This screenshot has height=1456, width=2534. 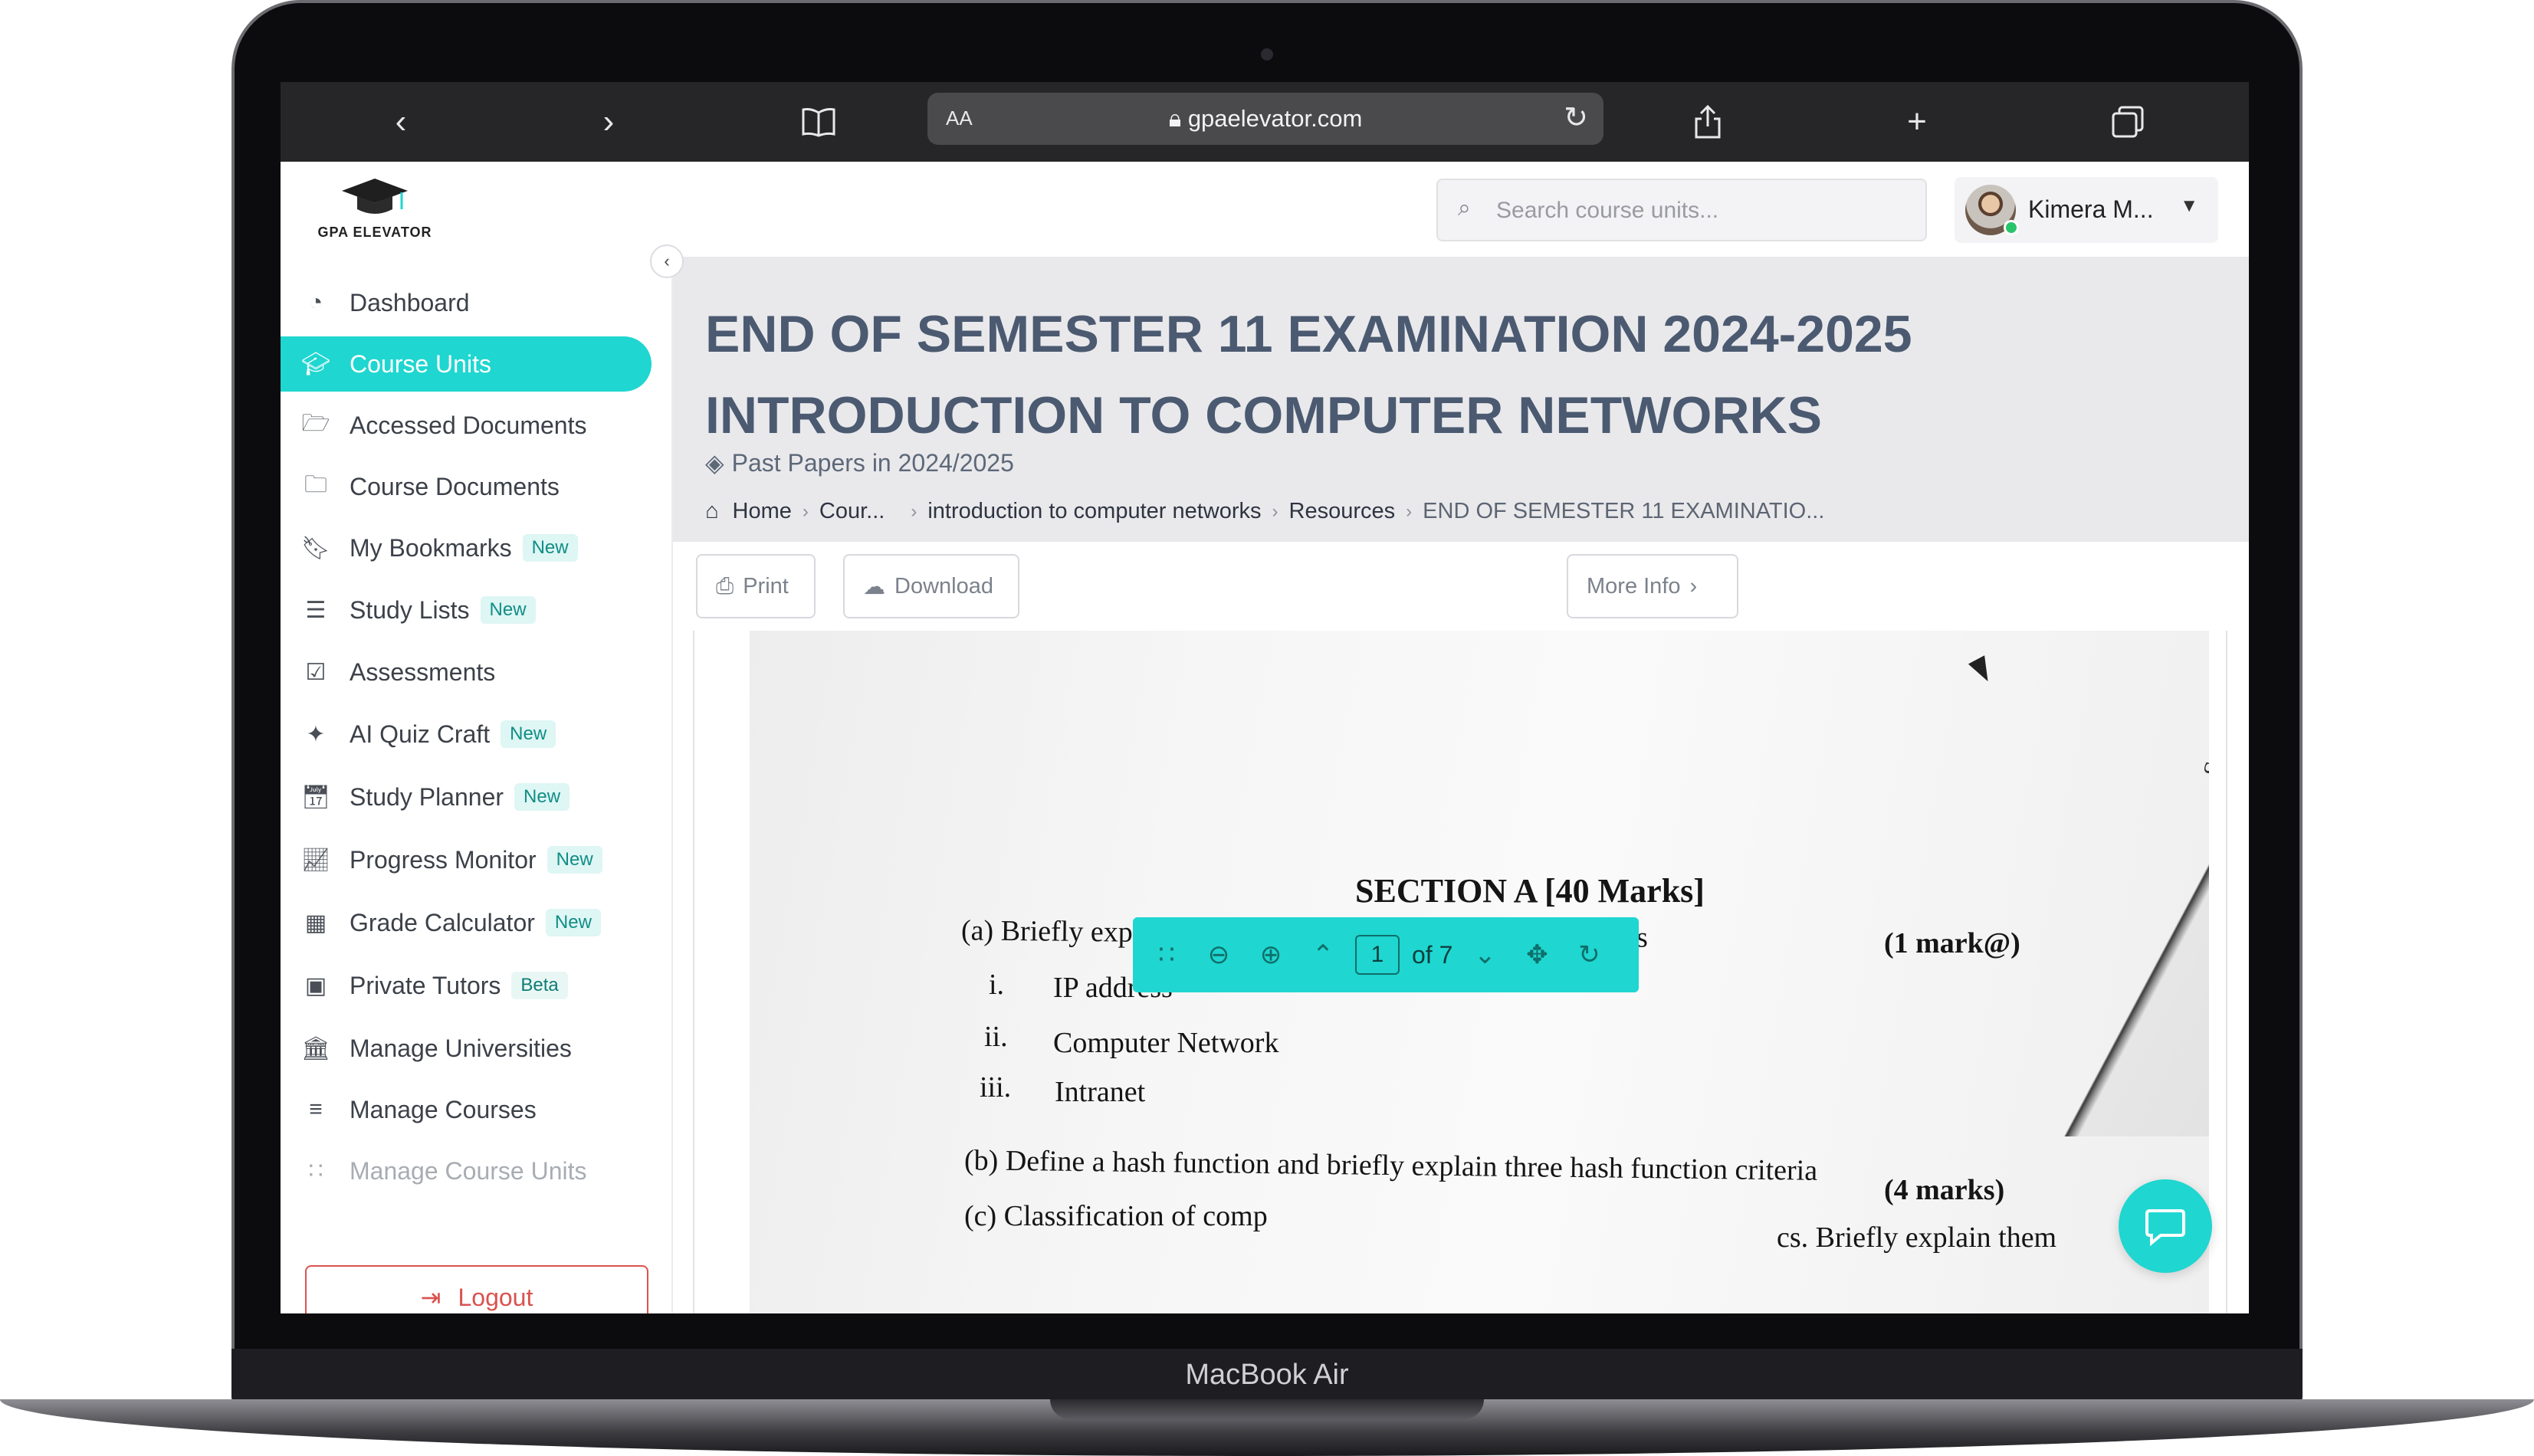 I want to click on share-icon-svg, so click(x=1708, y=121).